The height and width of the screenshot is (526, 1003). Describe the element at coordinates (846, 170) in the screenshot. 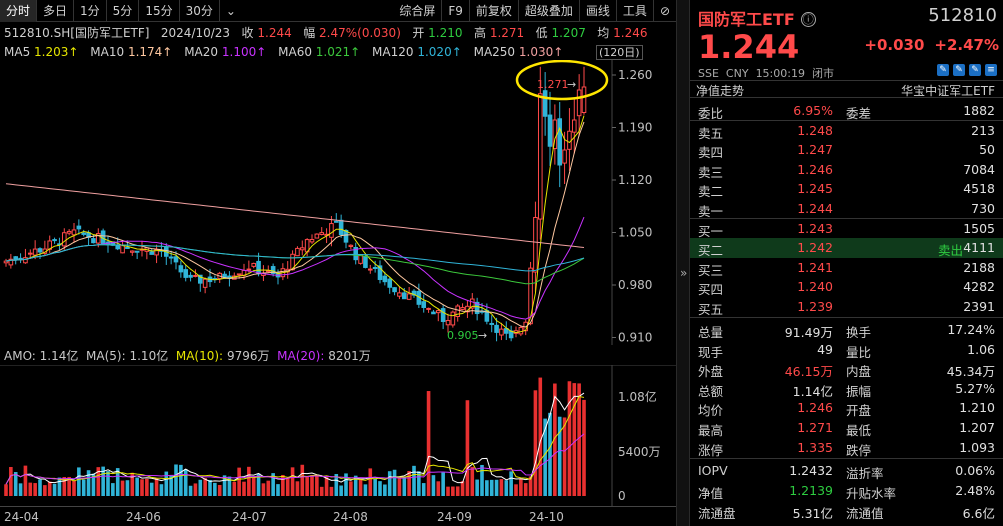

I see `ask-row: 卖三 1.246 7084` at that location.